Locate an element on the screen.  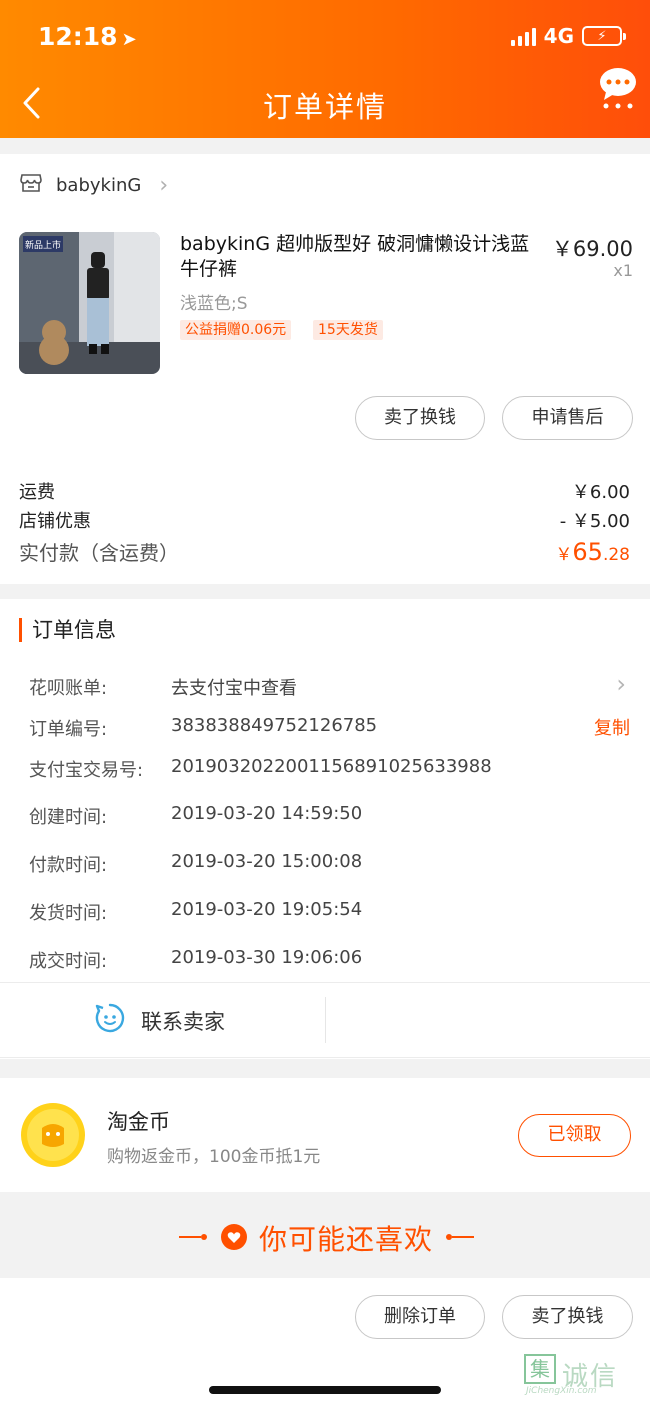
sell-item-button: 卖了换钱 is located at coordinates (420, 418).